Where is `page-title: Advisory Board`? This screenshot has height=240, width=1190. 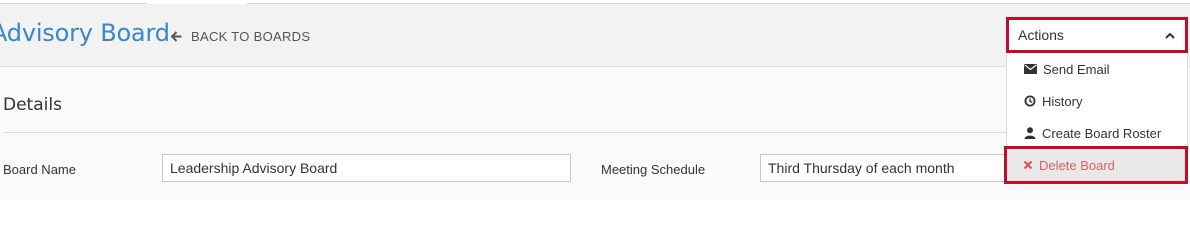 page-title: Advisory Board is located at coordinates (85, 33).